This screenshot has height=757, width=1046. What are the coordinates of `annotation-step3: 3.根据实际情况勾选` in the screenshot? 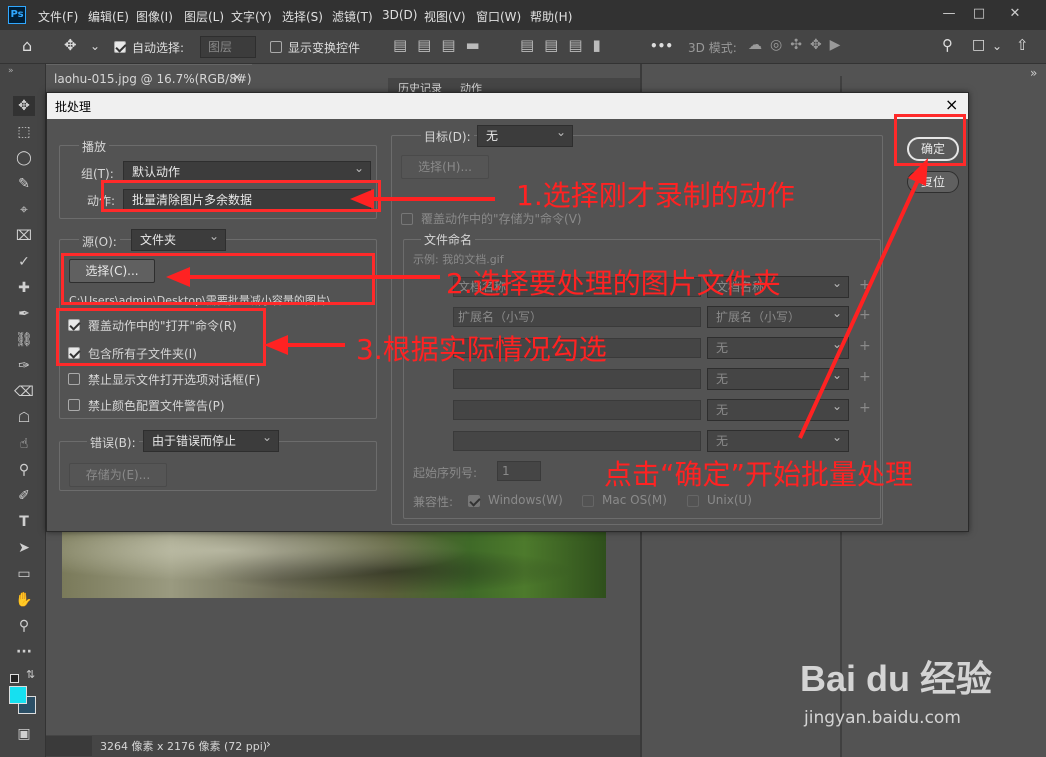 It's located at (481, 349).